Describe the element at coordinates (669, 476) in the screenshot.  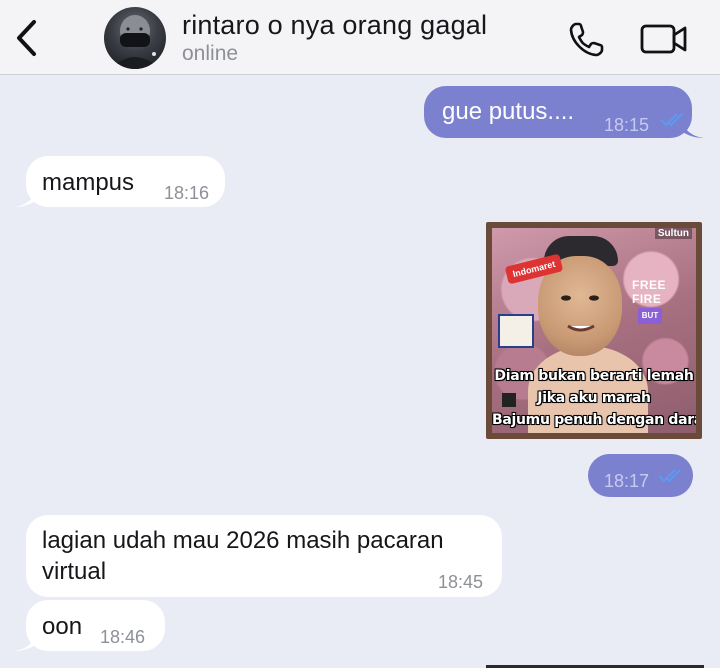
I see `read-receipt-icon` at that location.